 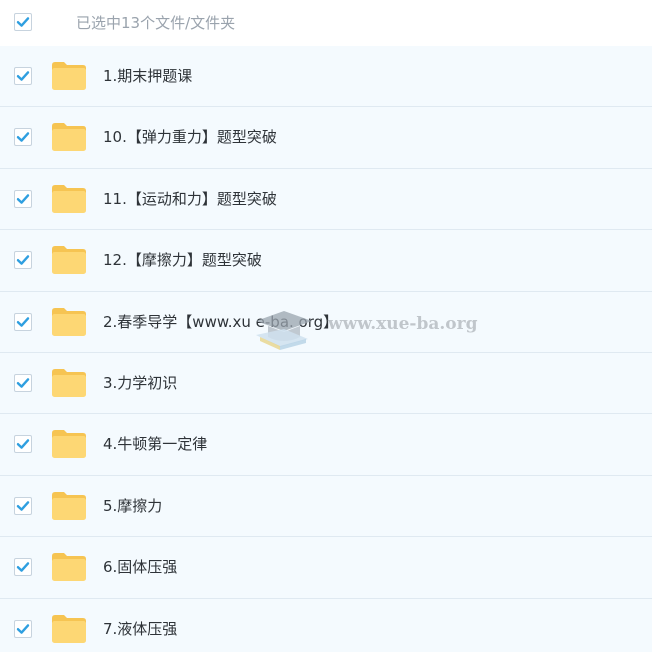 What do you see at coordinates (132, 506) in the screenshot?
I see `file-name: 5.摩擦力` at bounding box center [132, 506].